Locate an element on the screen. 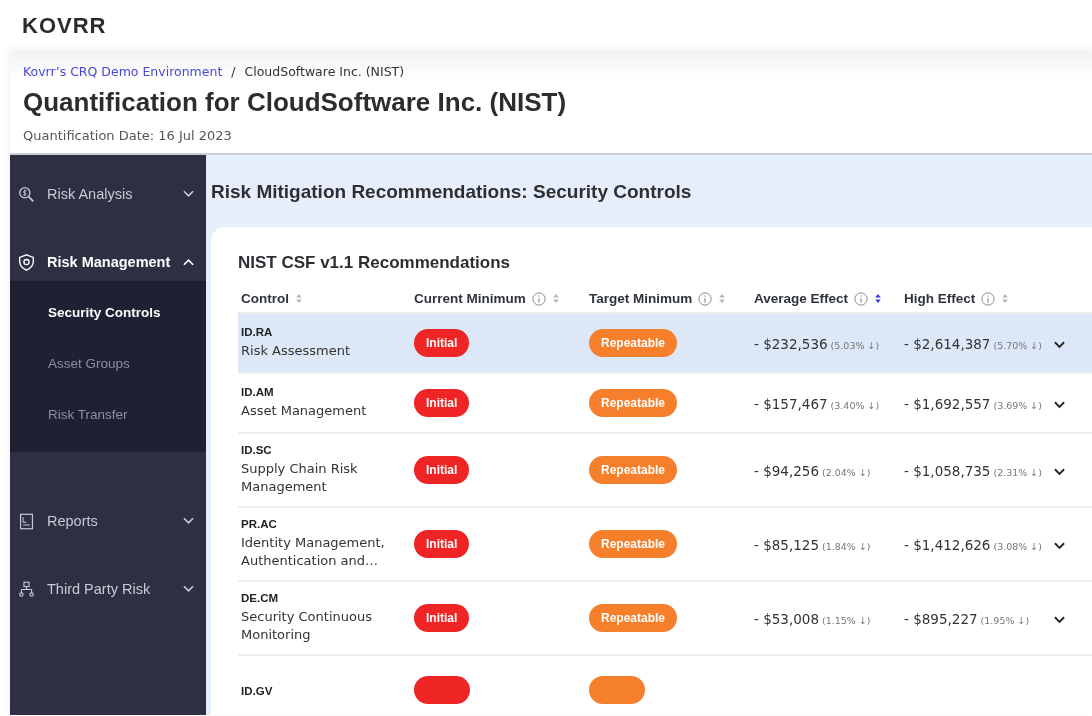  quantification-date: Quantification Date: 16 Jul 2023 is located at coordinates (128, 135).